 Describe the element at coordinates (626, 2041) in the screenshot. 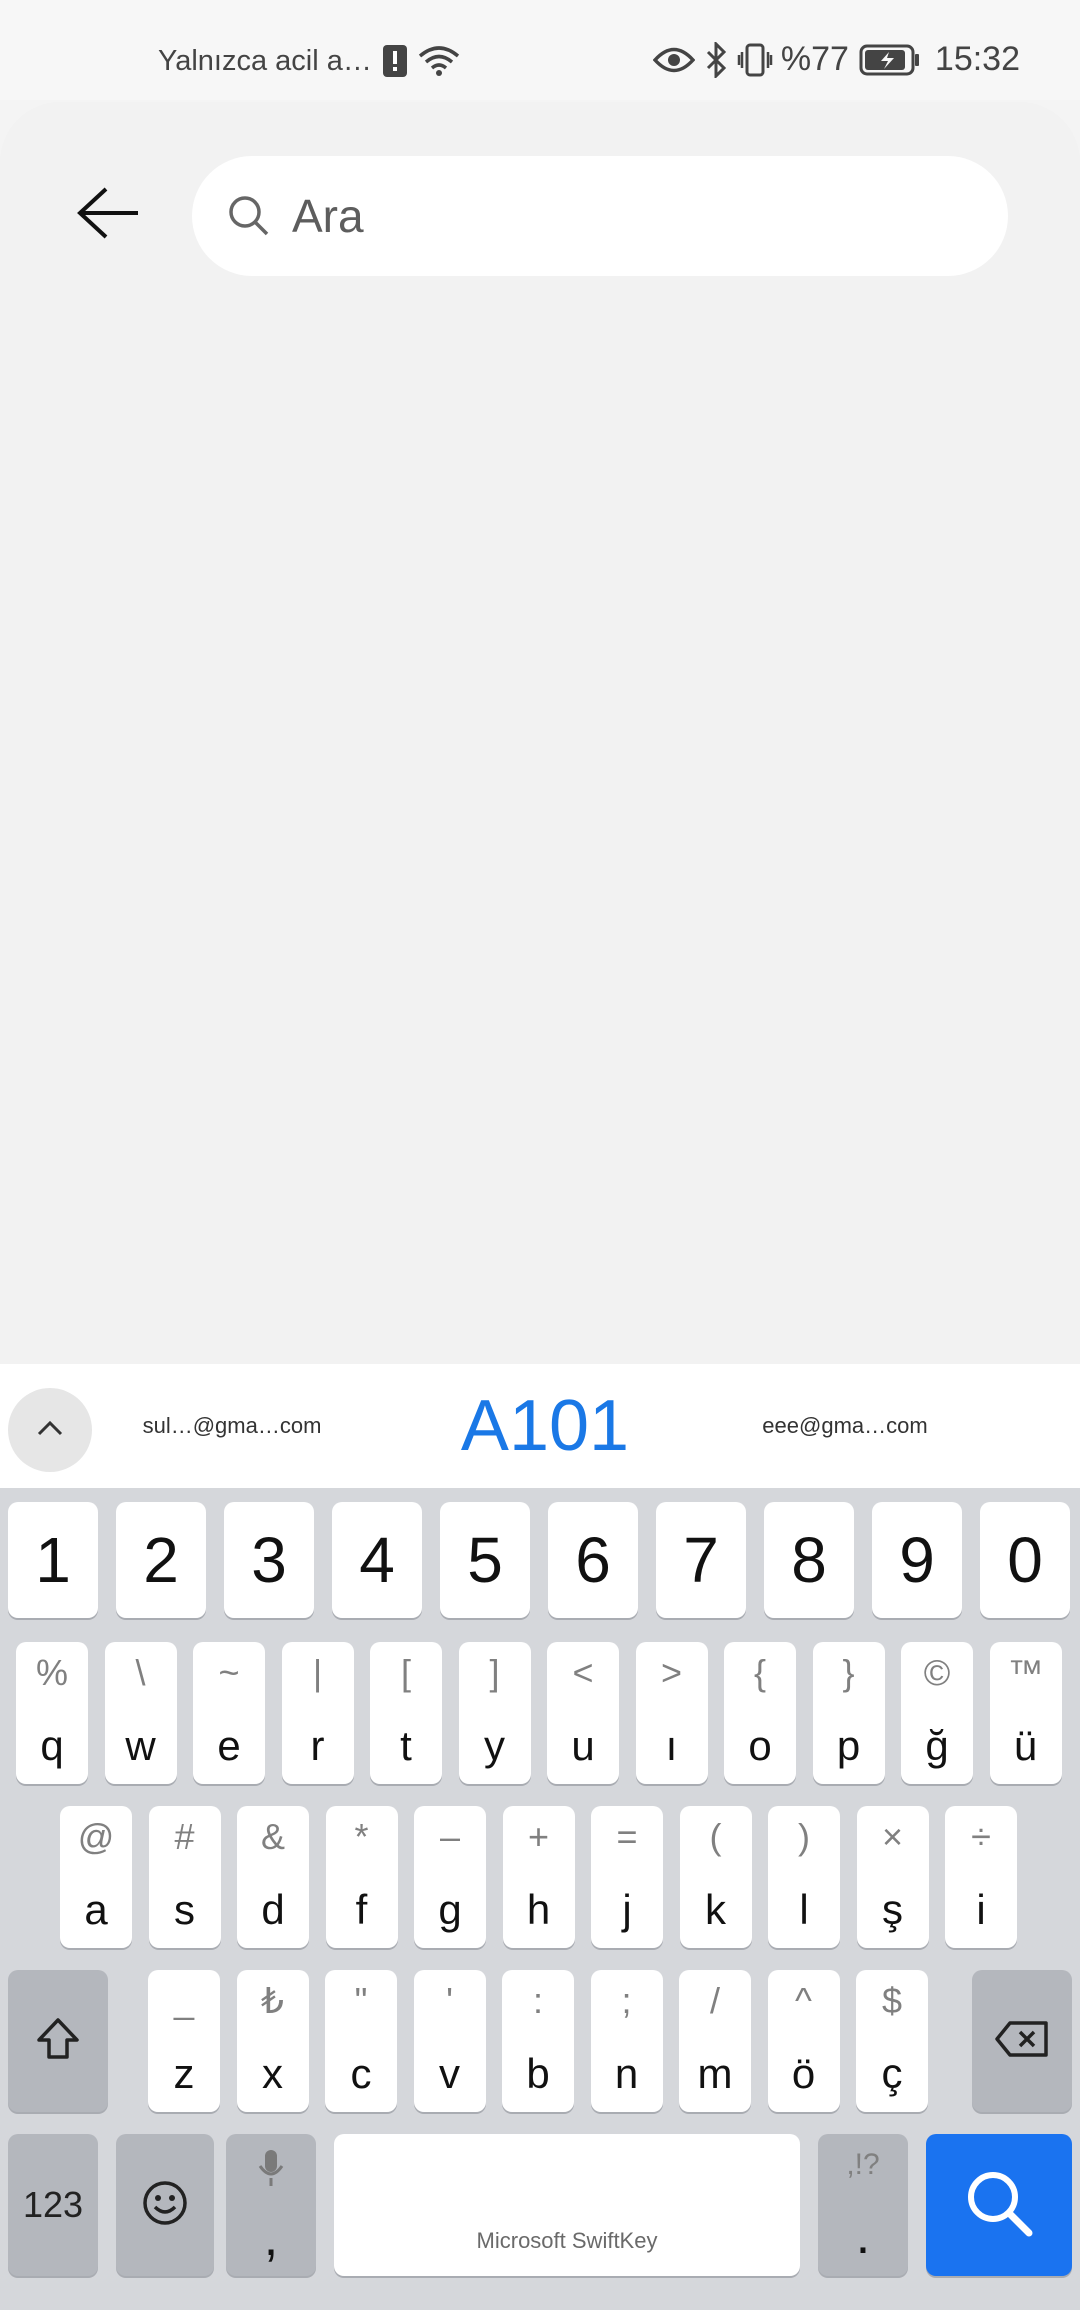

I see `key-n: ; n` at that location.